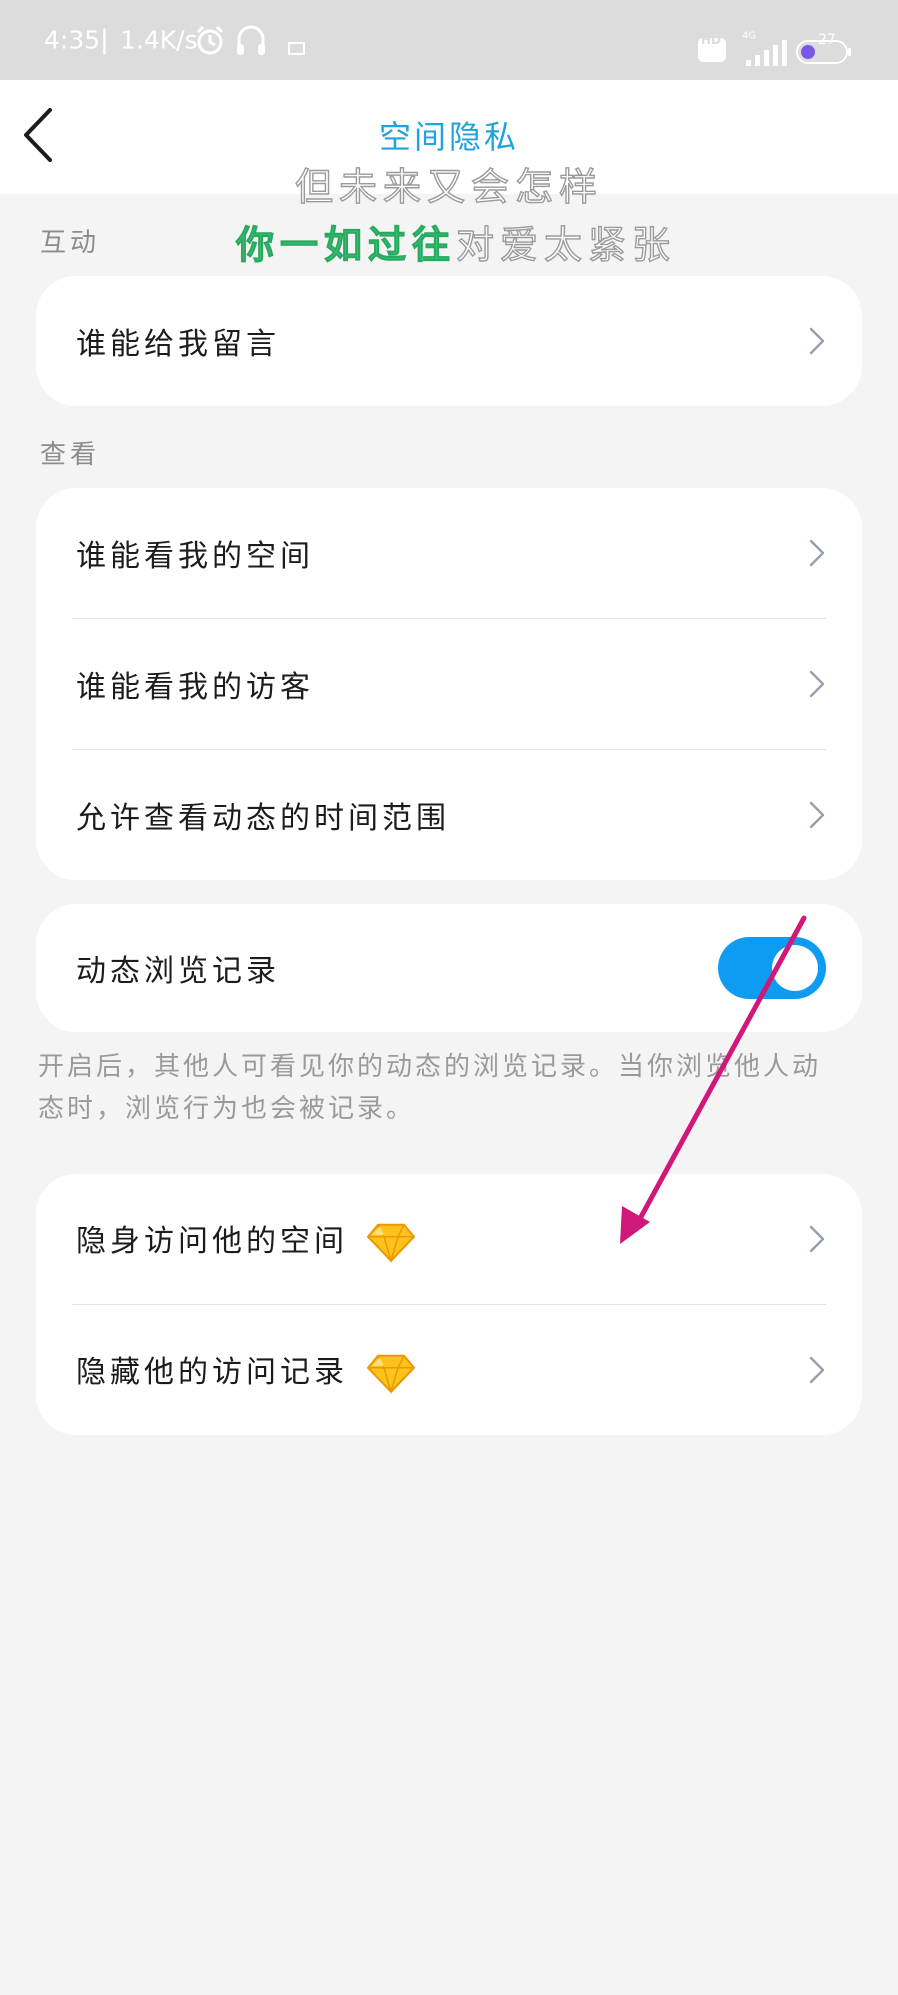 This screenshot has width=898, height=1995. I want to click on notification-icon, so click(296, 48).